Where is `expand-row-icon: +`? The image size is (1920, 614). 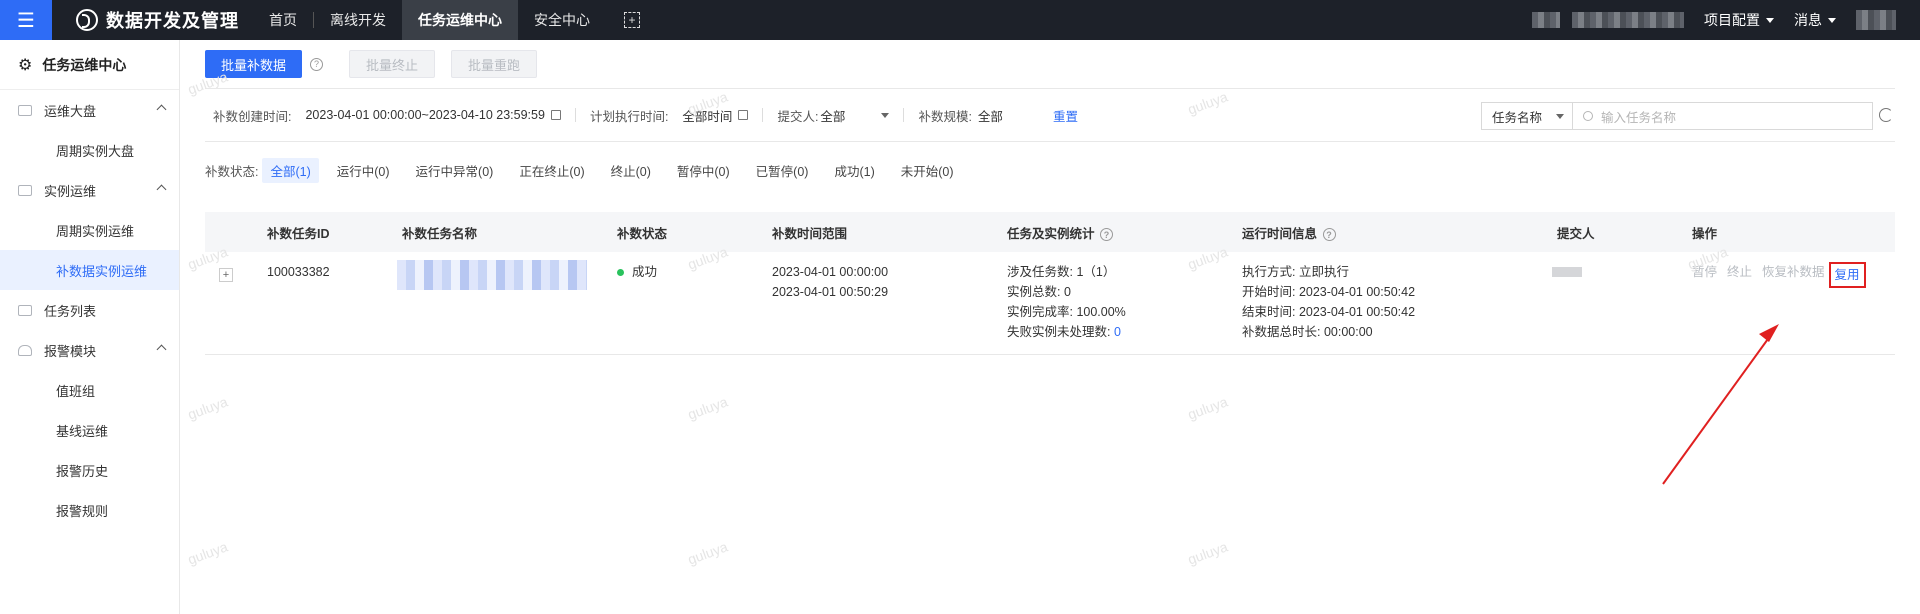 expand-row-icon: + is located at coordinates (226, 275).